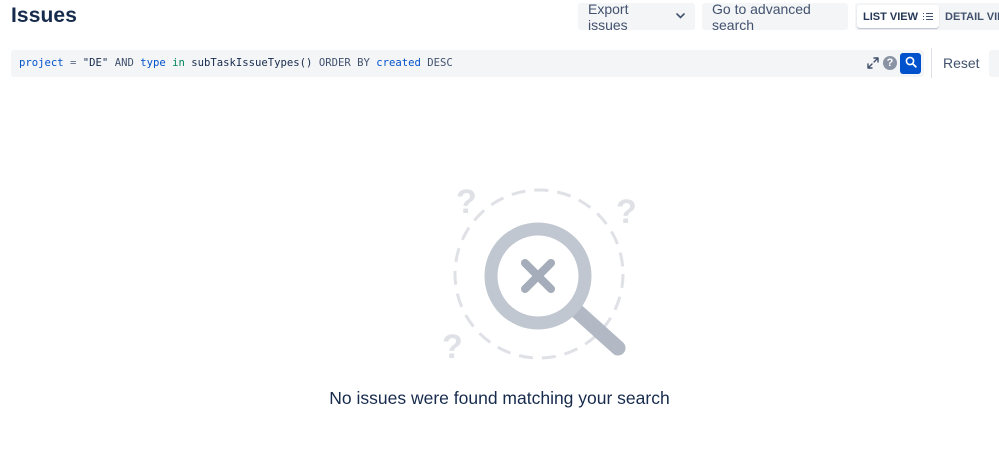 This screenshot has width=999, height=455. What do you see at coordinates (95, 63) in the screenshot?
I see `query-token-string: "DE"` at bounding box center [95, 63].